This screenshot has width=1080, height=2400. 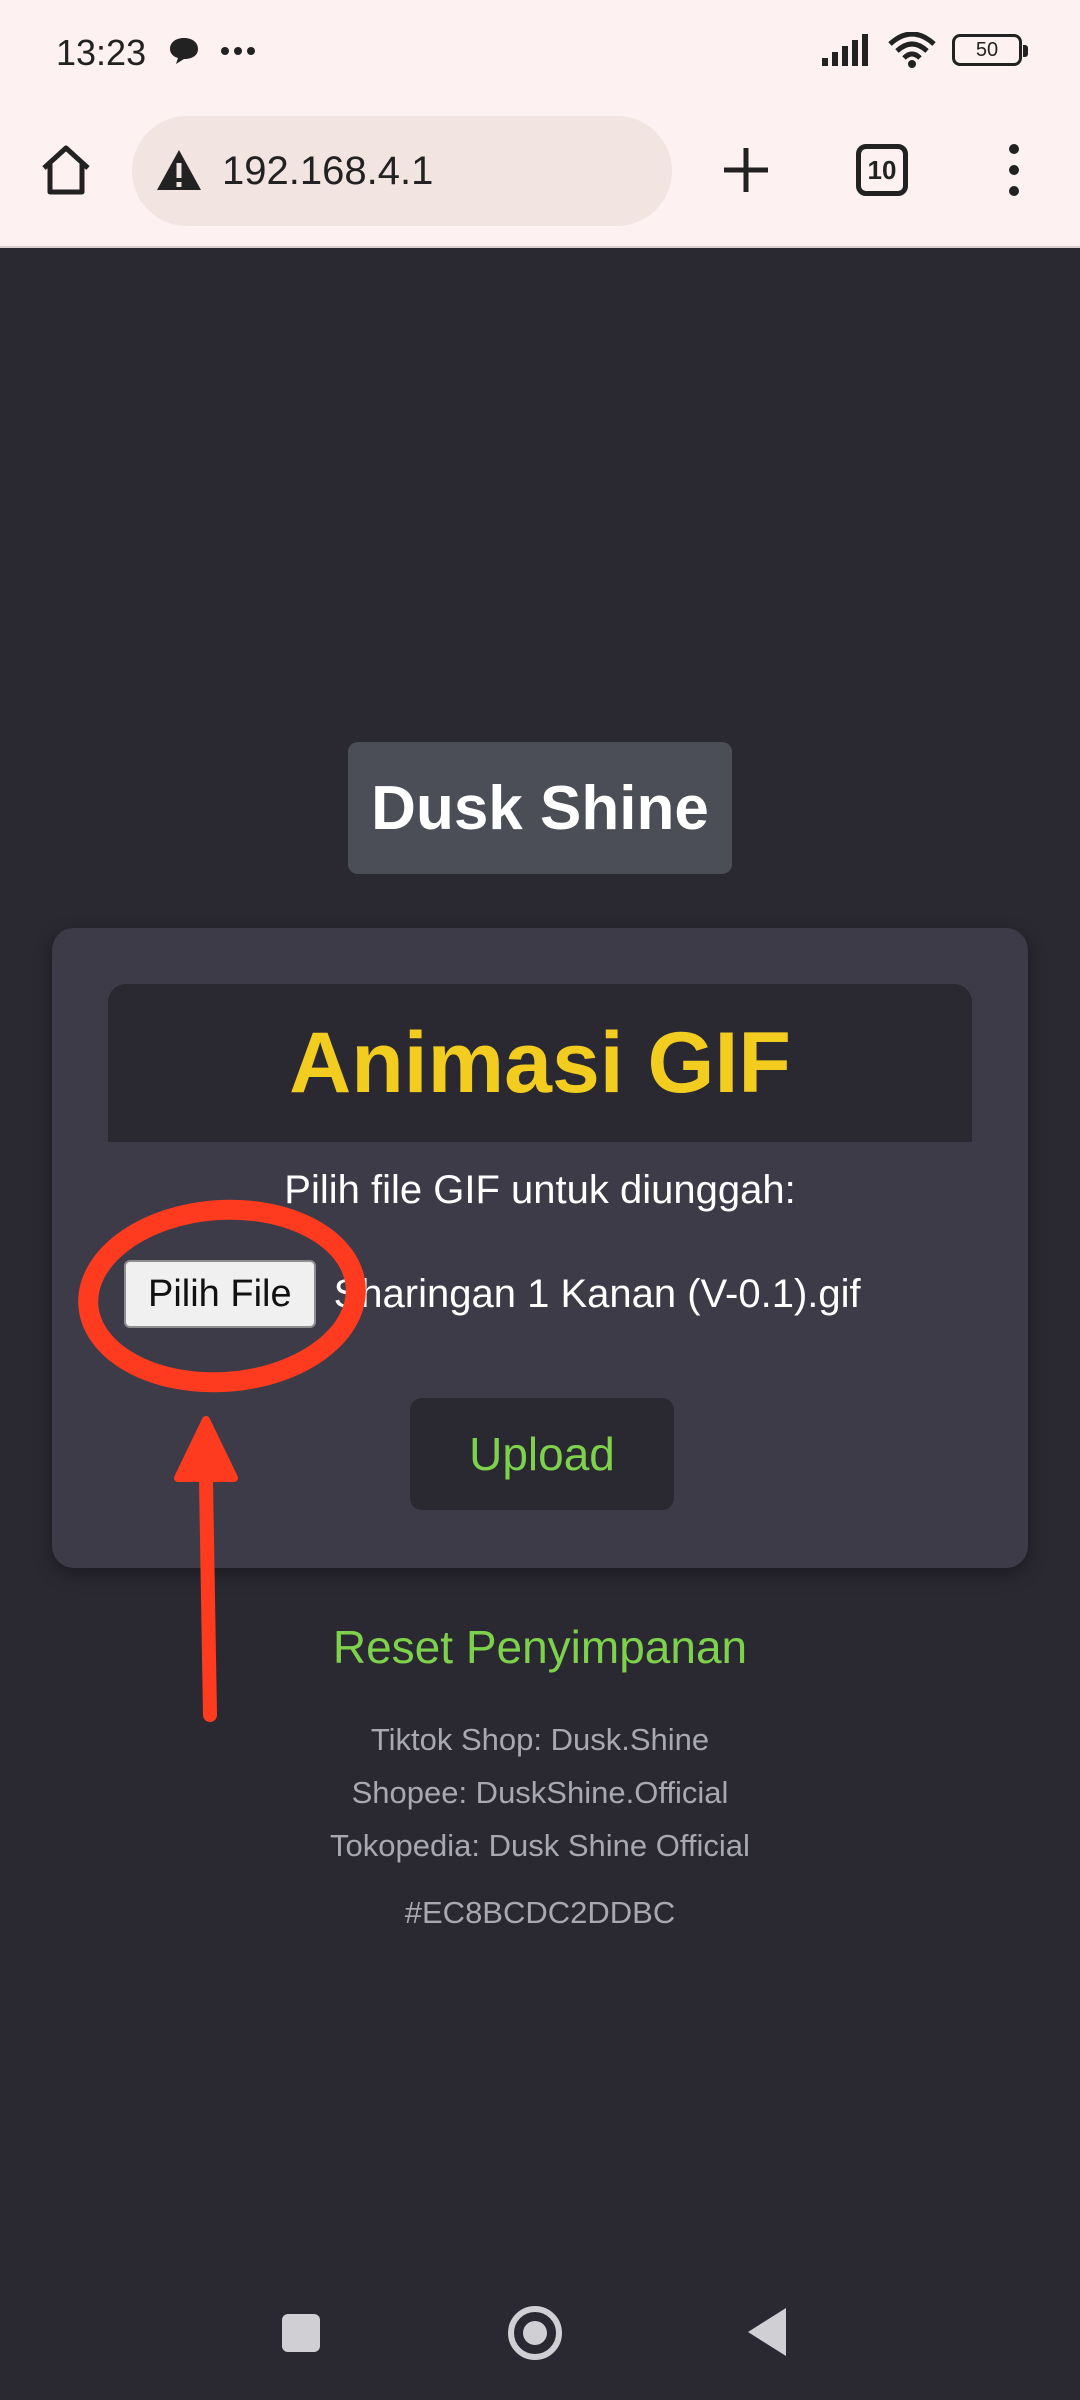 I want to click on tab-count: 10, so click(x=882, y=169).